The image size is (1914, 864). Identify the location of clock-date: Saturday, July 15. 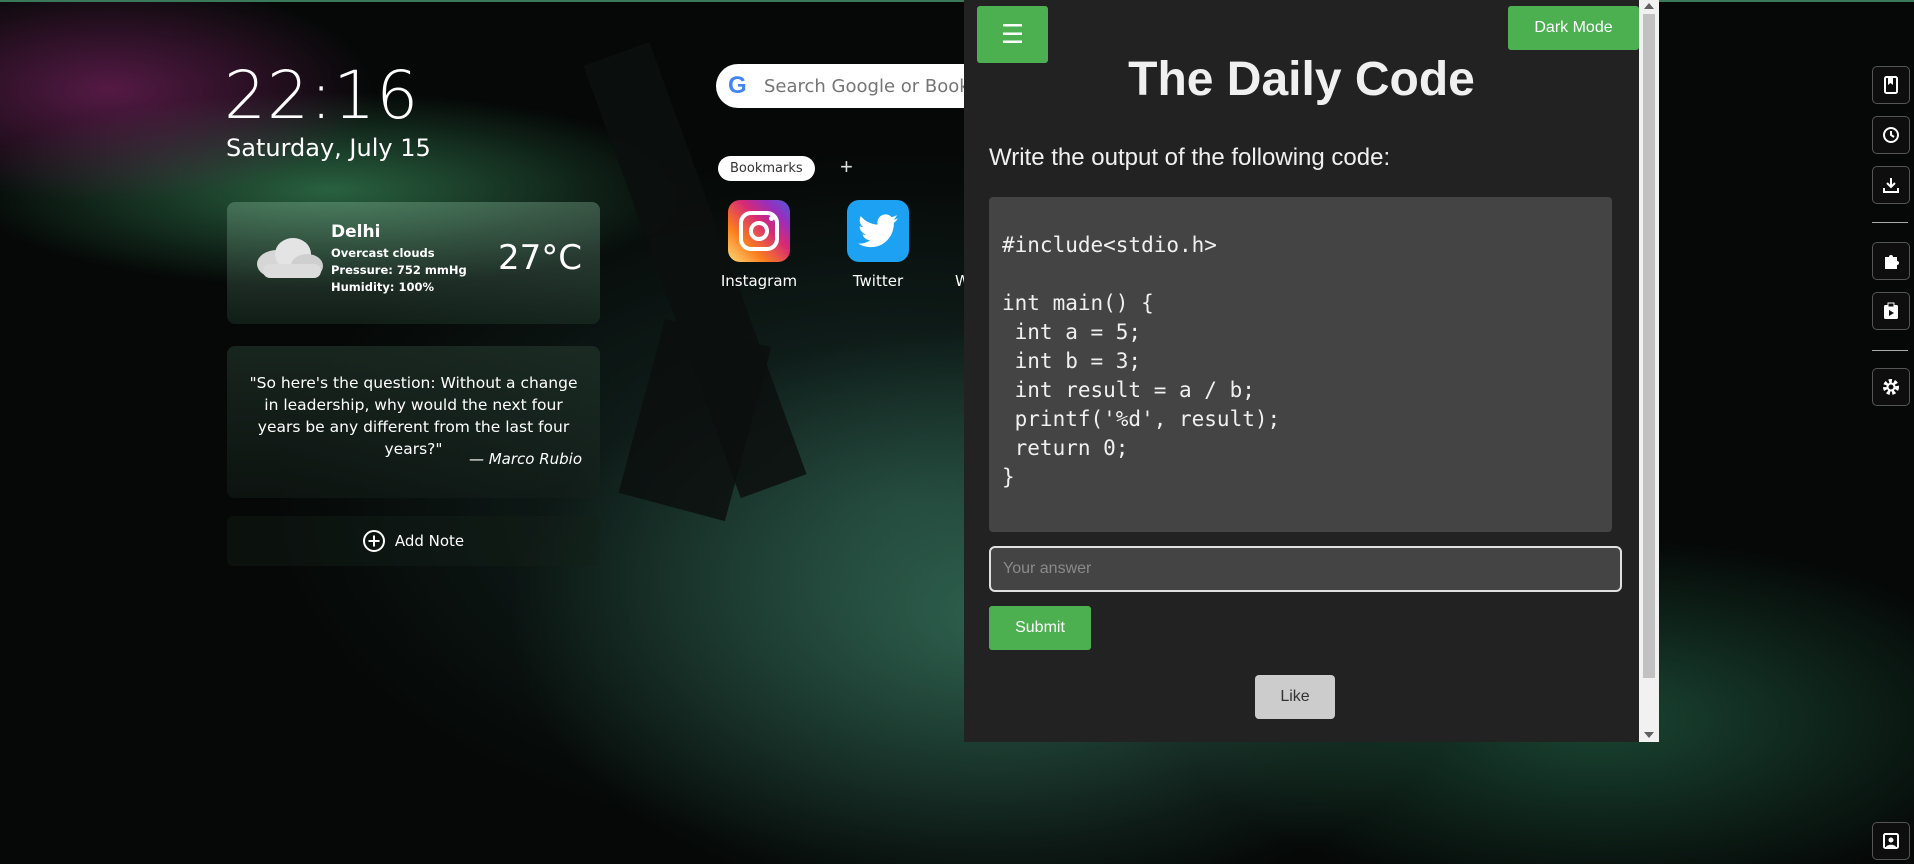
(328, 148).